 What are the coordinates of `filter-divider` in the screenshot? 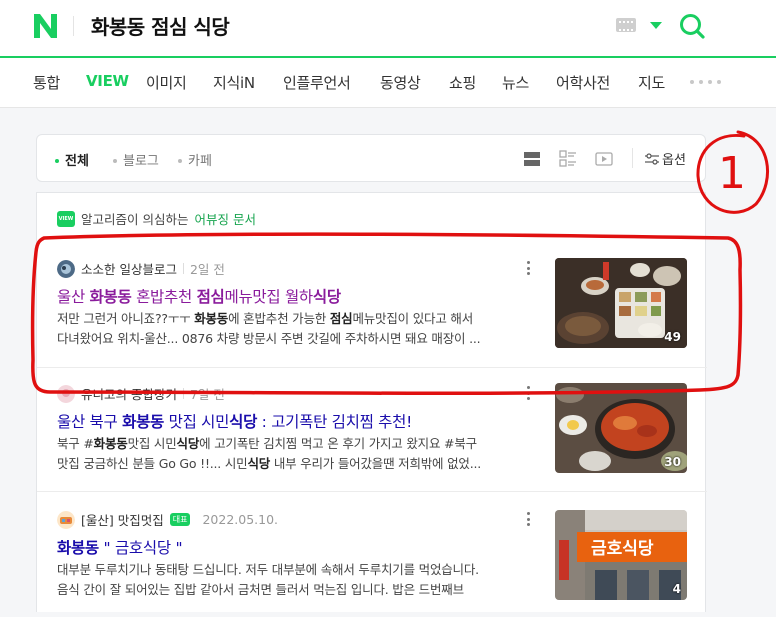 It's located at (632, 158).